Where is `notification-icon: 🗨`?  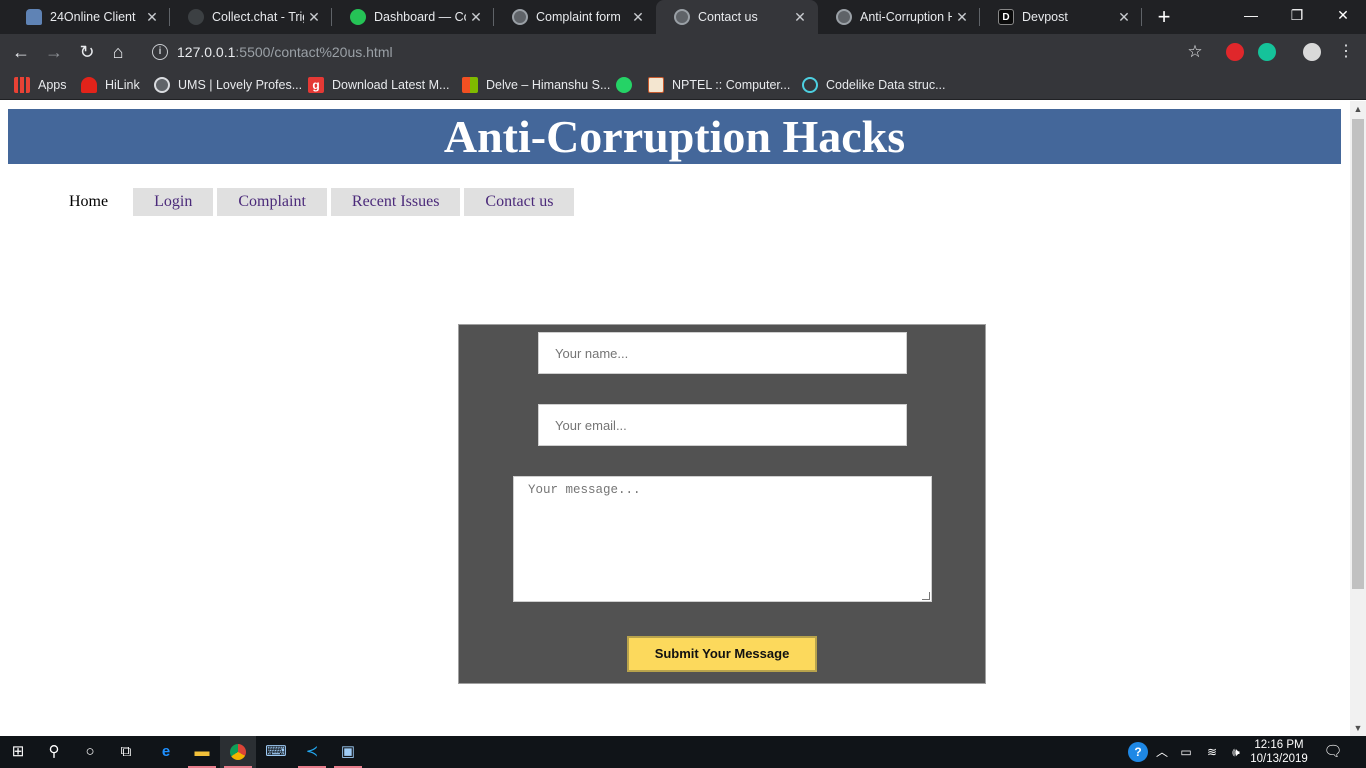 notification-icon: 🗨 is located at coordinates (1333, 752).